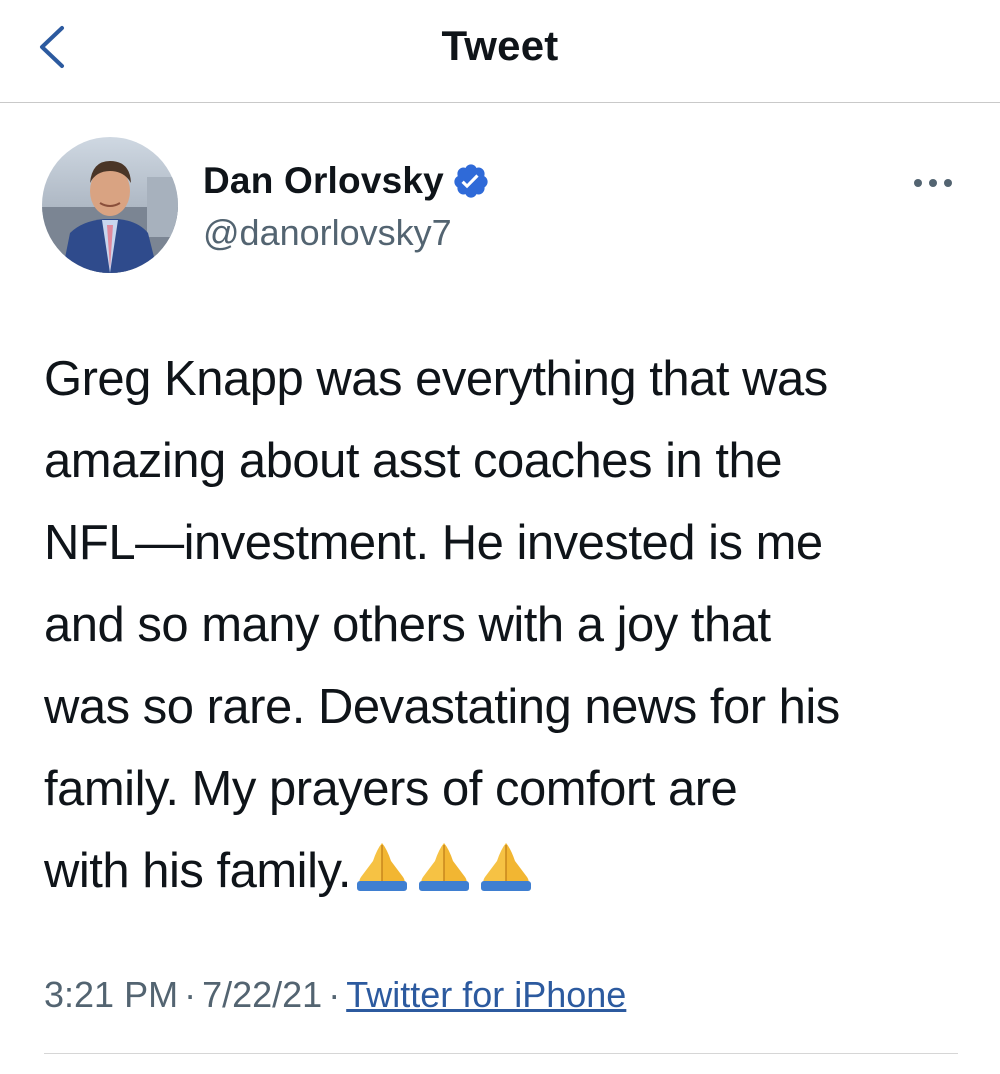 This screenshot has height=1074, width=1000. Describe the element at coordinates (391, 789) in the screenshot. I see `tweet-line: family. My prayers of comfort are` at that location.